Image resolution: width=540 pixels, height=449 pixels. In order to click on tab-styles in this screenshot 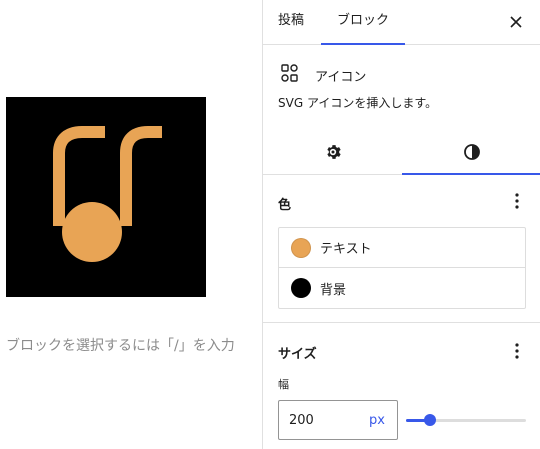, I will do `click(471, 152)`.